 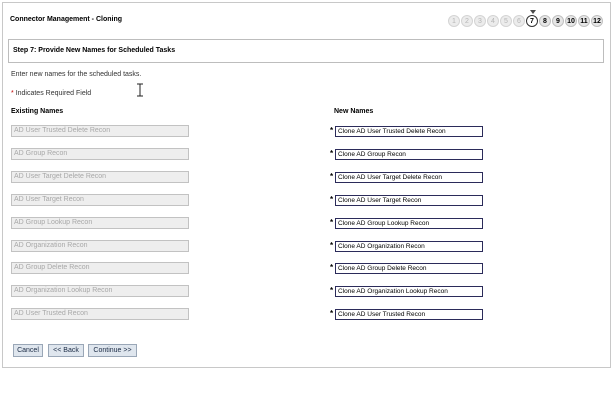 What do you see at coordinates (100, 199) in the screenshot?
I see `existing-name-field: AD User Target Recon` at bounding box center [100, 199].